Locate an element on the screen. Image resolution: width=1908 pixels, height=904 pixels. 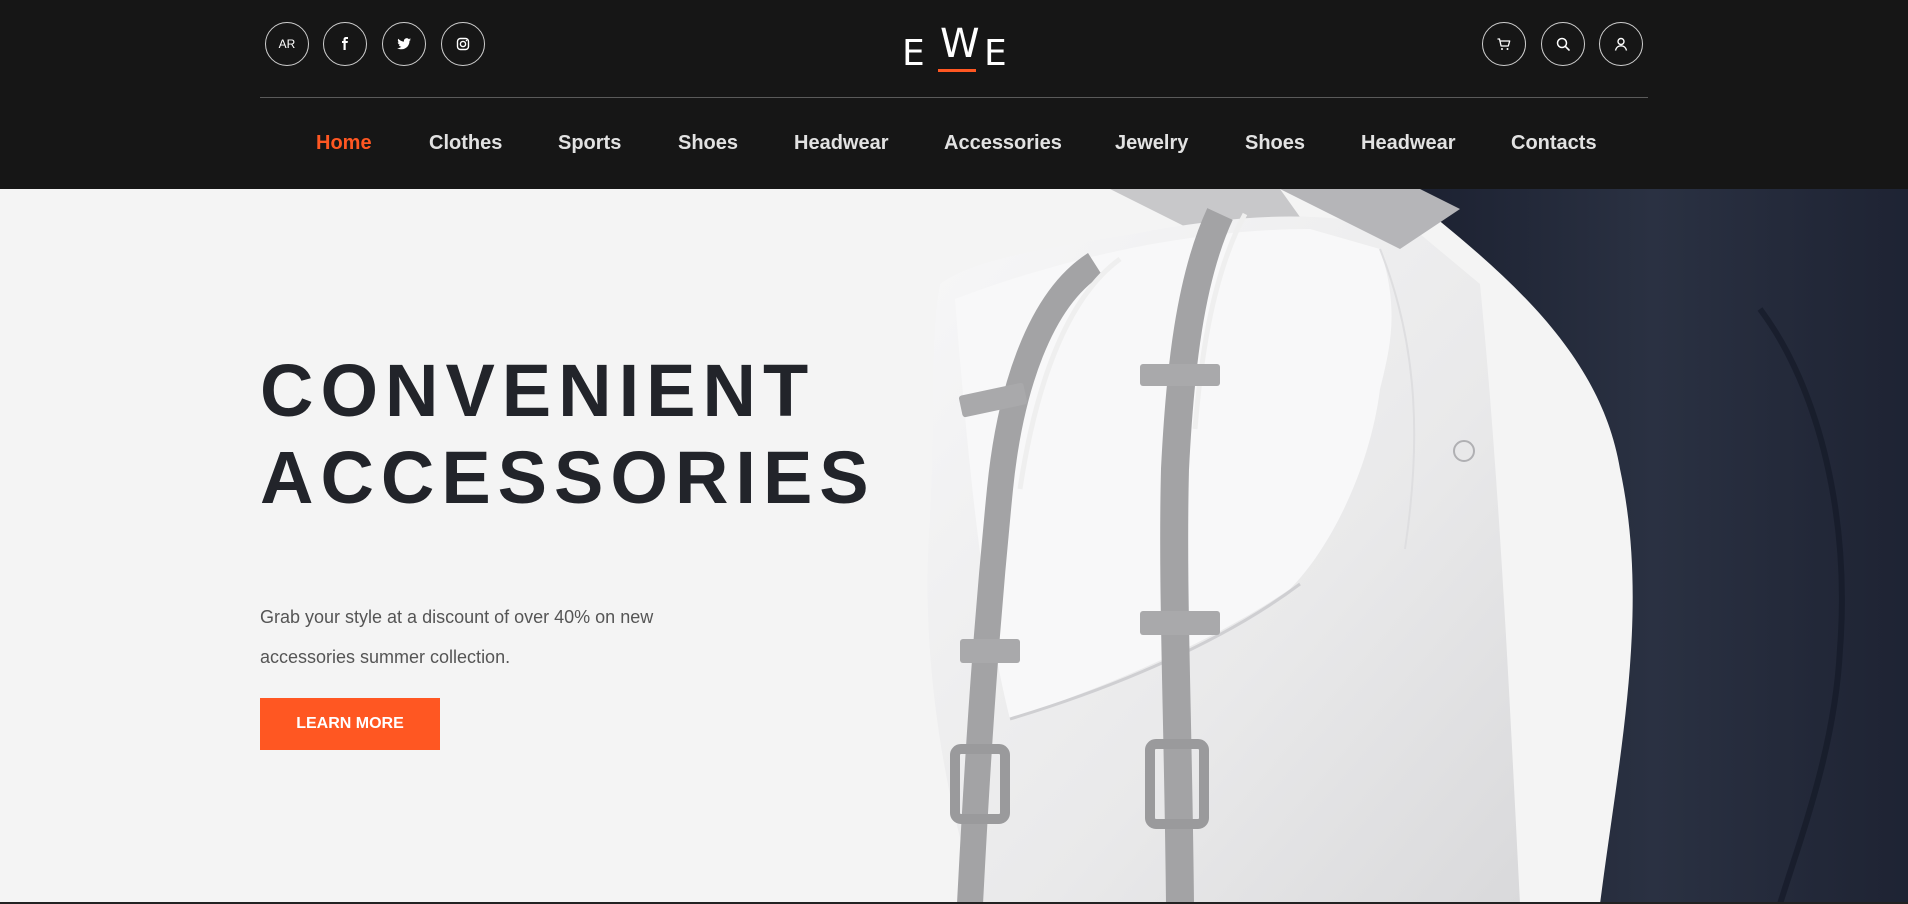
nav-item-headwear-2: Headwear is located at coordinates (1408, 144).